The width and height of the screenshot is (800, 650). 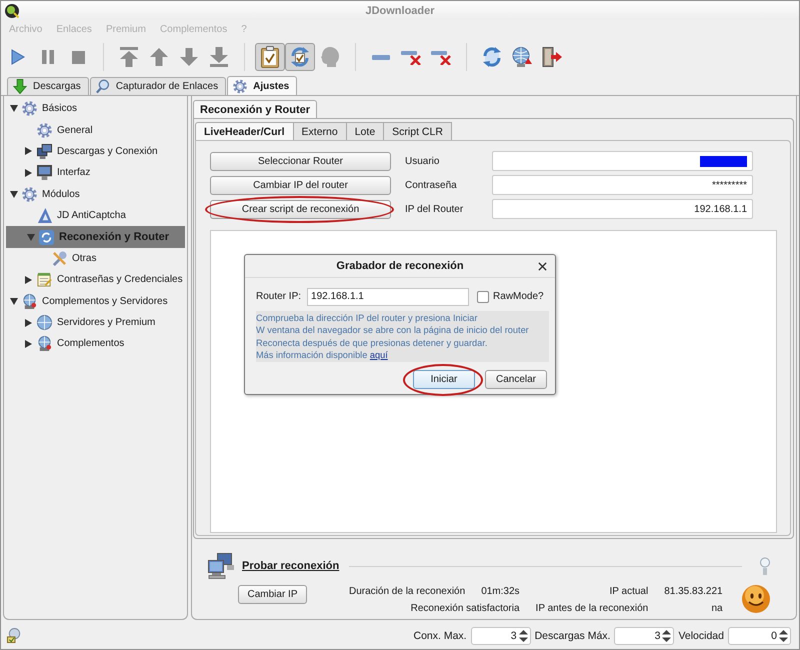 I want to click on app-icon, so click(x=12, y=11).